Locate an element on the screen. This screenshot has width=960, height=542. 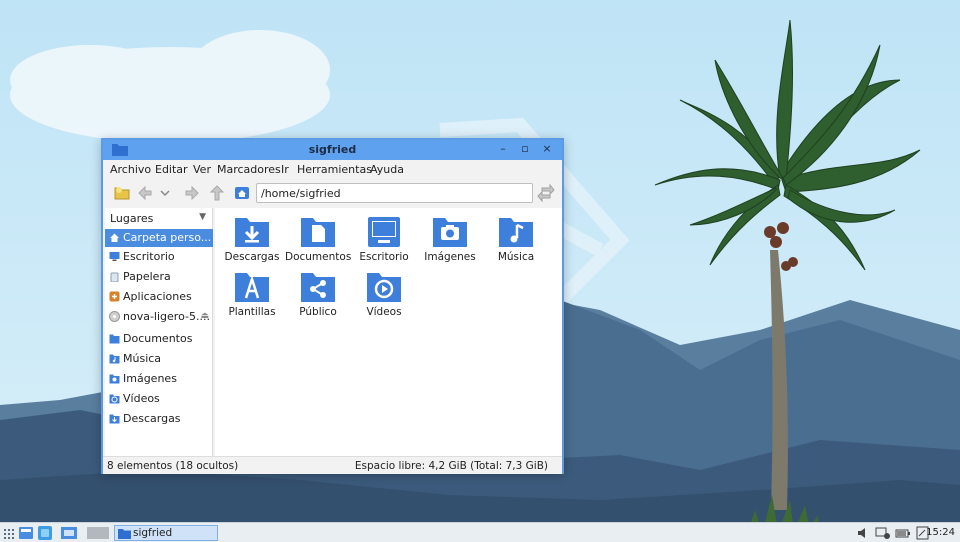
sidebar-item-label: Descargas is located at coordinates (152, 418).